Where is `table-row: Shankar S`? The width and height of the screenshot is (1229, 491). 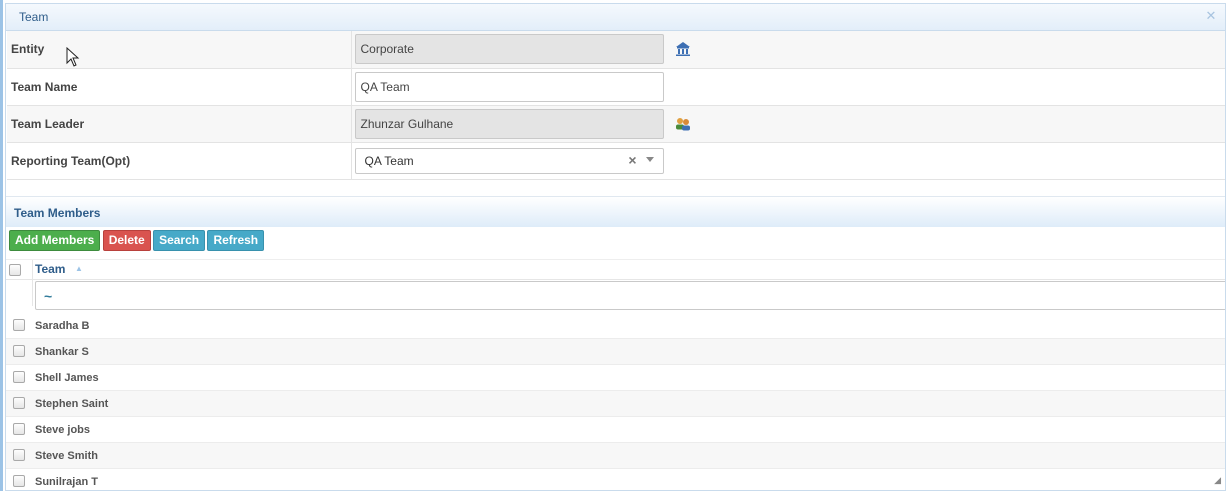
table-row: Shankar S is located at coordinates (615, 351).